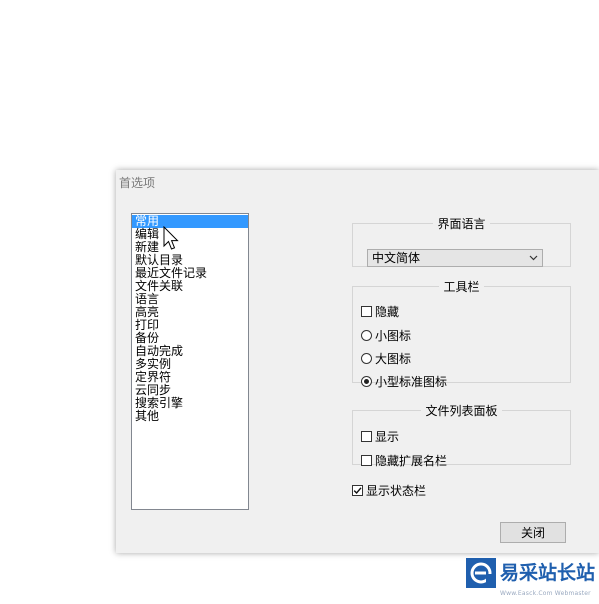 This screenshot has height=604, width=599. What do you see at coordinates (366, 381) in the screenshot?
I see `small-standard-radio` at bounding box center [366, 381].